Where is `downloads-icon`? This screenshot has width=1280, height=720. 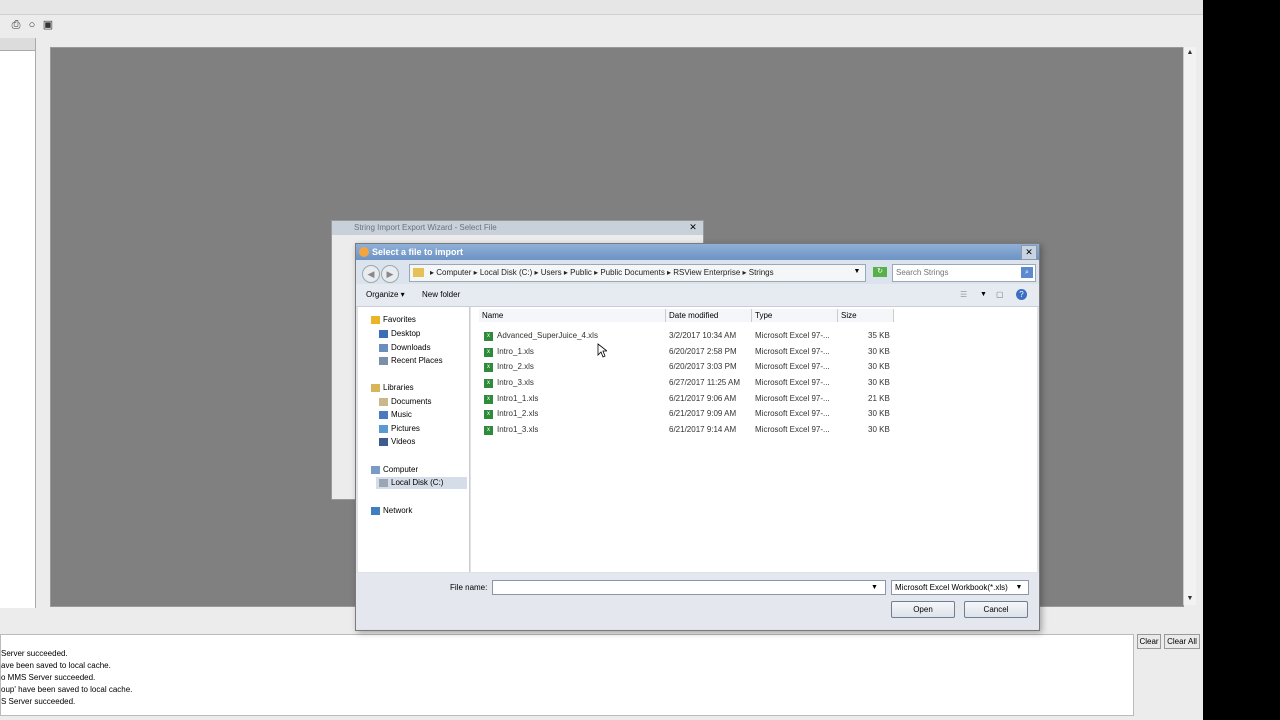
downloads-icon is located at coordinates (383, 347).